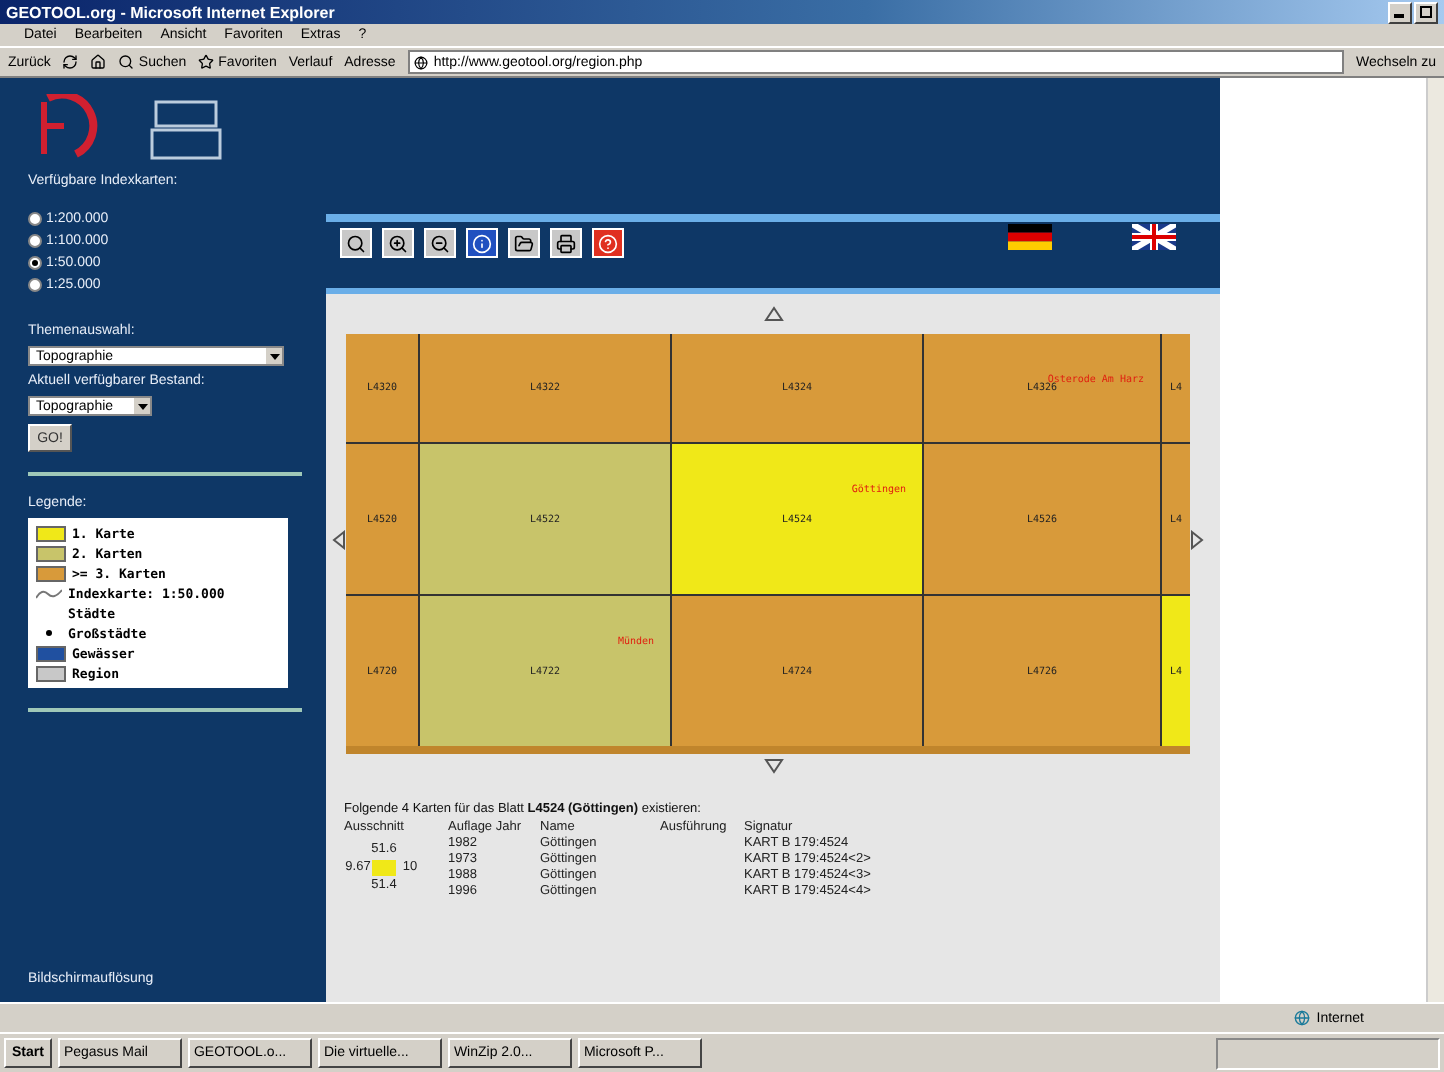  I want to click on zoom-in-button, so click(398, 243).